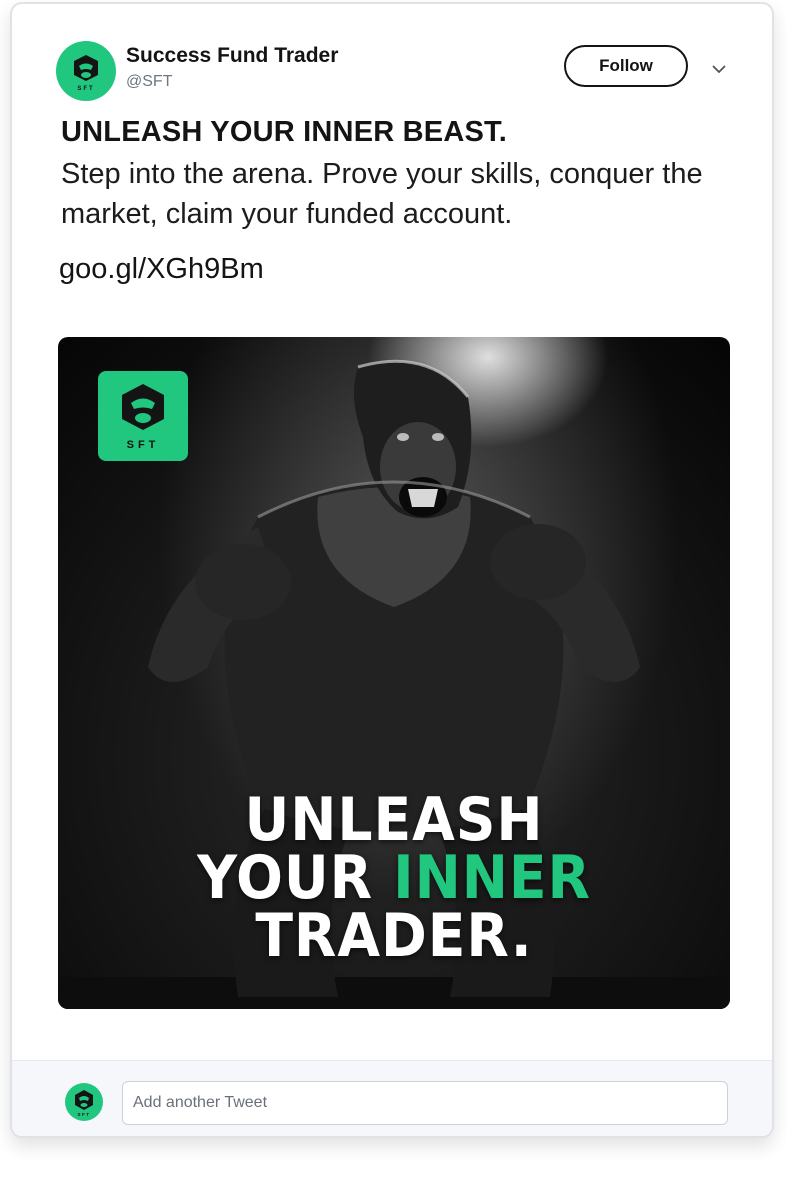 Image resolution: width=786 pixels, height=1181 pixels. Describe the element at coordinates (143, 445) in the screenshot. I see `media-logo-text: SFT` at that location.